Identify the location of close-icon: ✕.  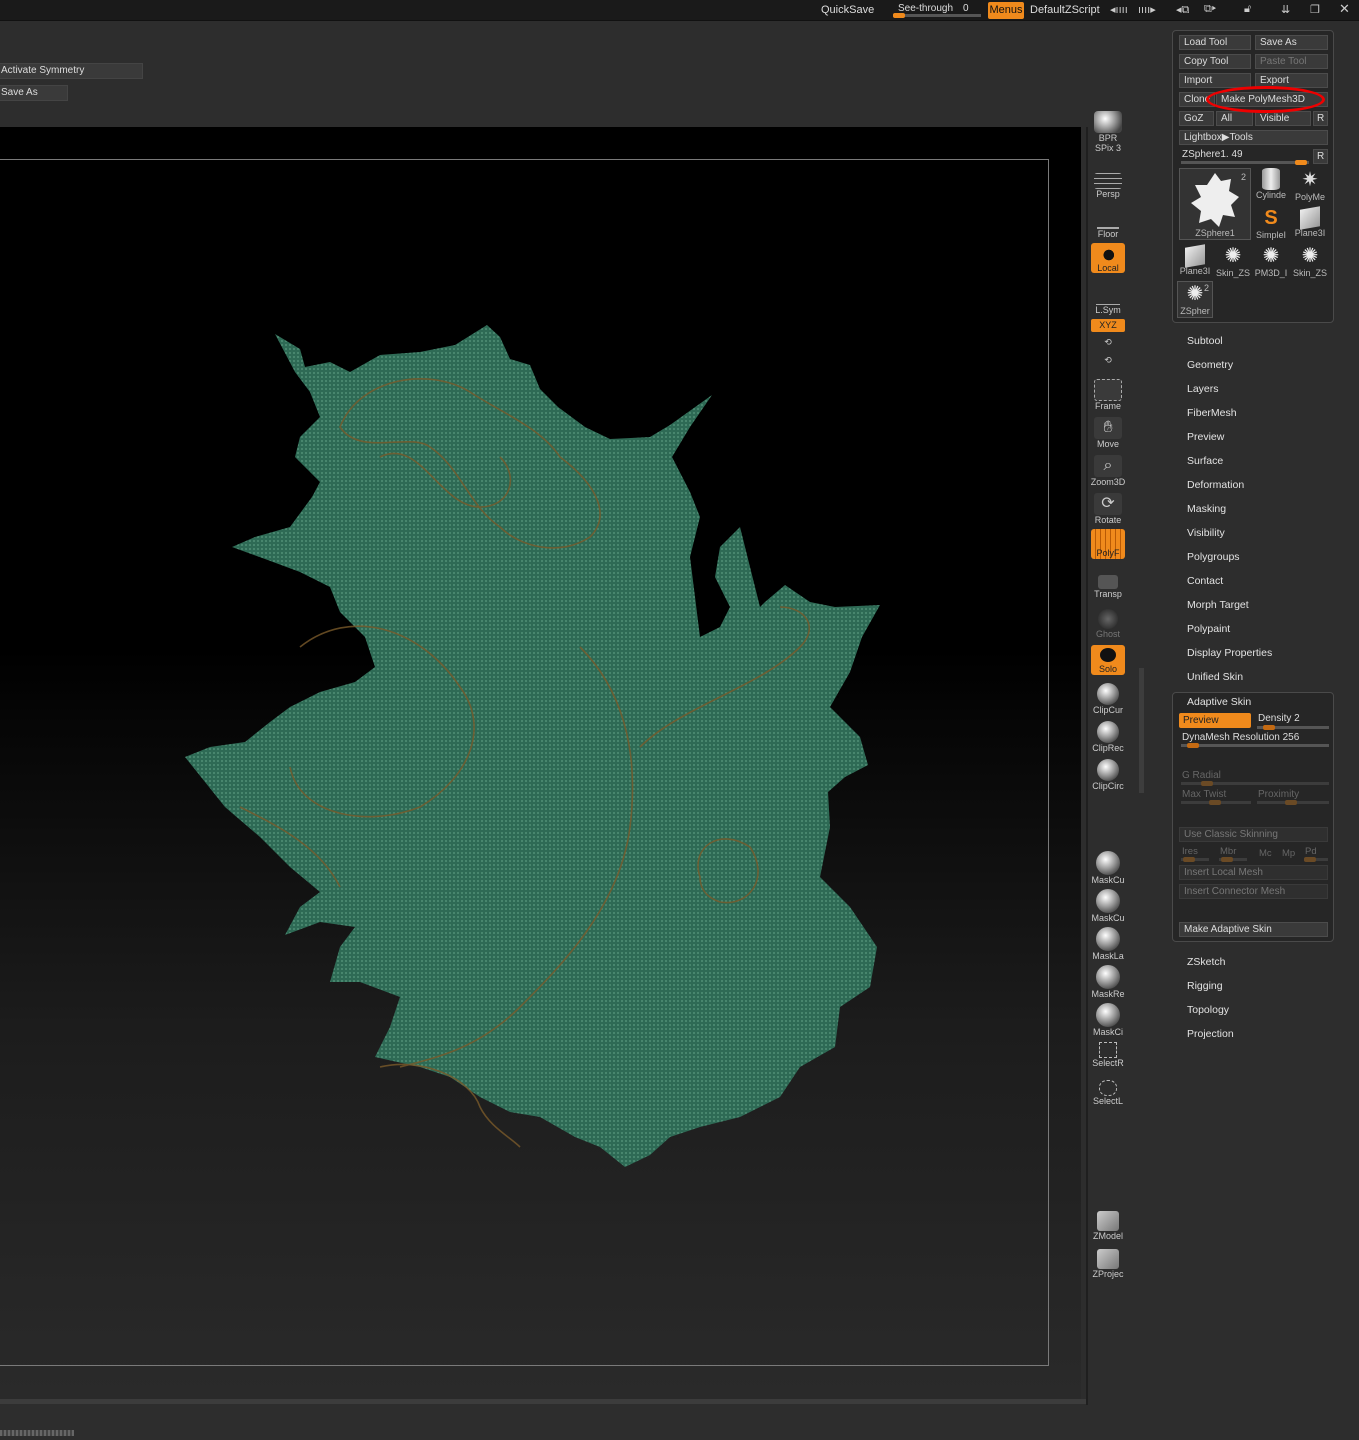
(1344, 9).